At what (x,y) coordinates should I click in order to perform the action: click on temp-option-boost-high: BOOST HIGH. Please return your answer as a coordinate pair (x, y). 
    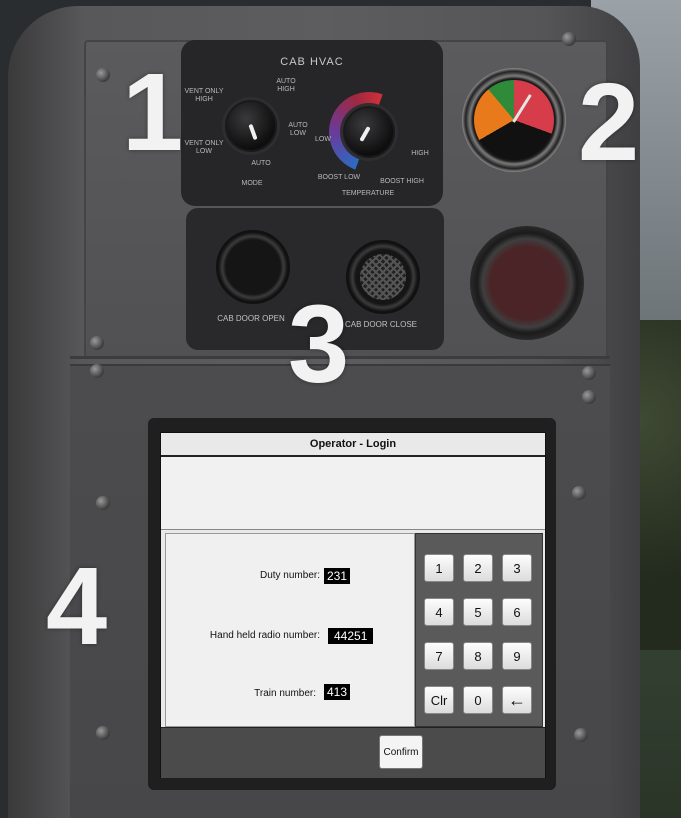
    Looking at the image, I should click on (402, 181).